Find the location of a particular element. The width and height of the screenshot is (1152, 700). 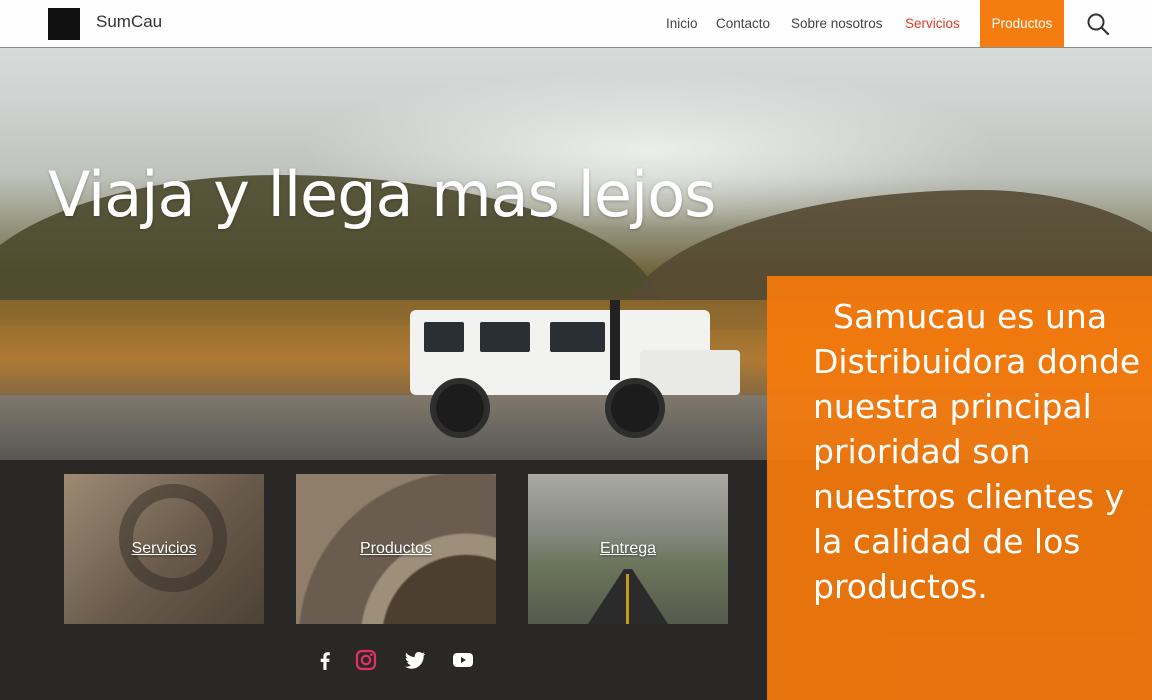

instagram-icon is located at coordinates (366, 660).